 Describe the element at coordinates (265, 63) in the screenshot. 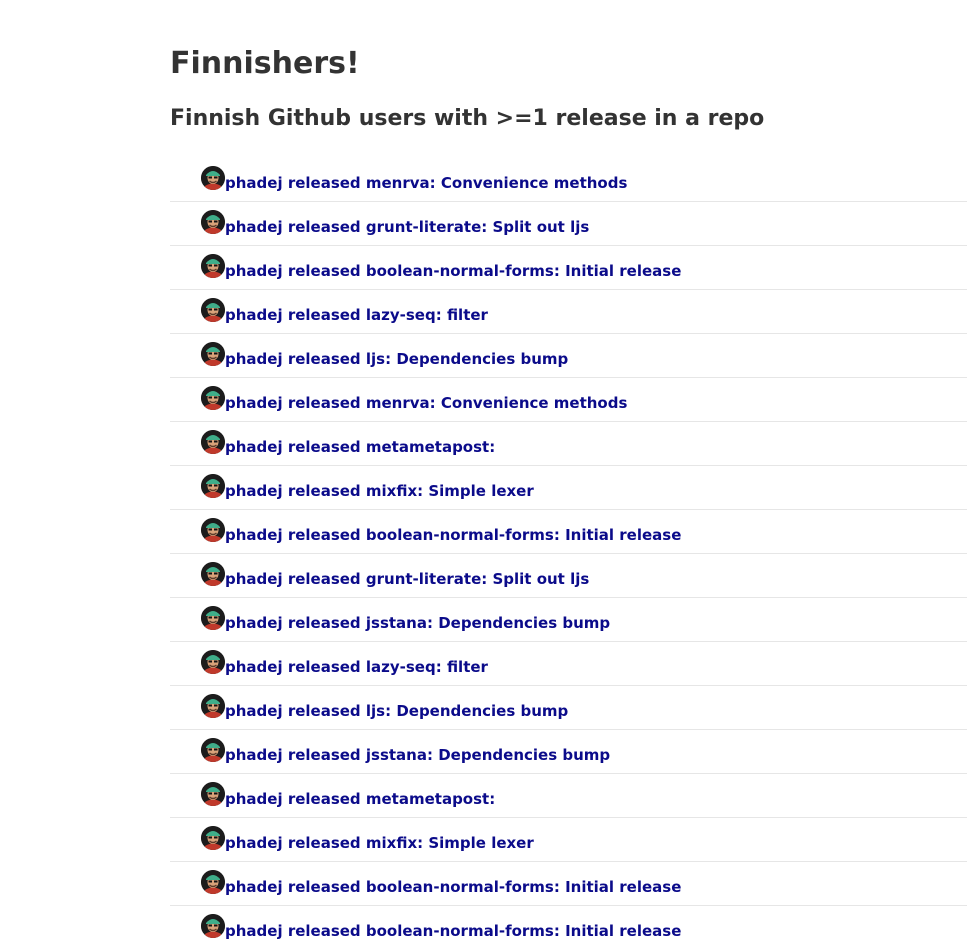

I see `page-title: Finnishers!` at that location.